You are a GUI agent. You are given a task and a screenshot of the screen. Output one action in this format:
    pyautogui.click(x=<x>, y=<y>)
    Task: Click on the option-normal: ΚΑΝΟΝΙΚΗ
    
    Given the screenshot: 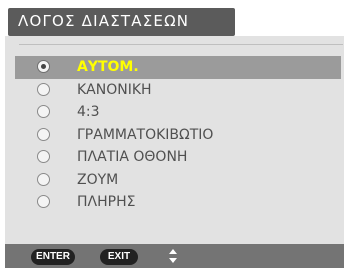 What is the action you would take?
    pyautogui.click(x=178, y=90)
    